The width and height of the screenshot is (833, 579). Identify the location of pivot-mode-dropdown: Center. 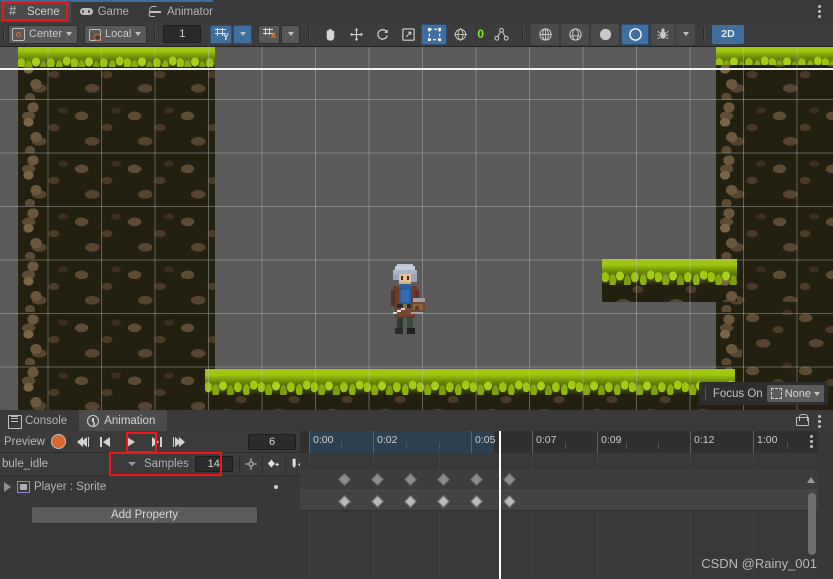
(43, 34).